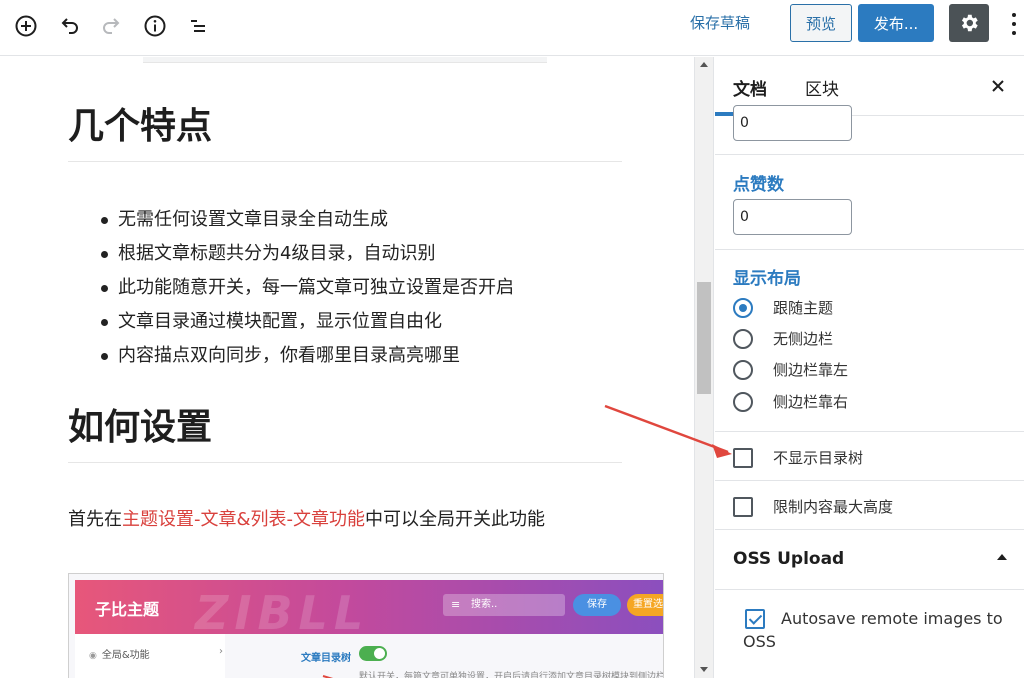  I want to click on screenshot-arrow-icon, so click(328, 676).